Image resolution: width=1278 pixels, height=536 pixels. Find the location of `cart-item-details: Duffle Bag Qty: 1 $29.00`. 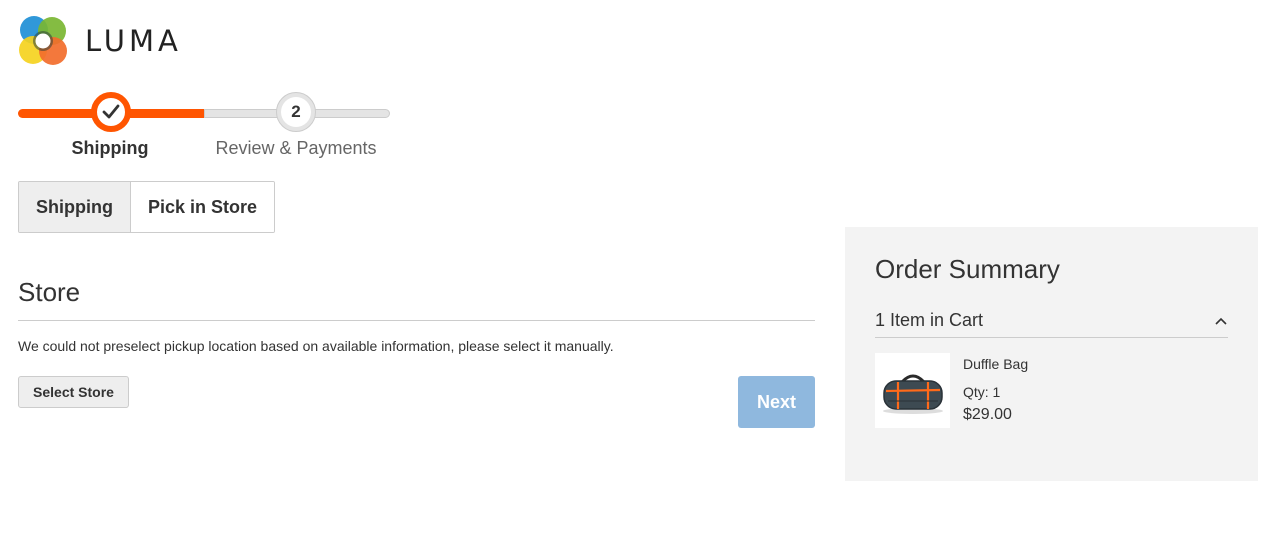

cart-item-details: Duffle Bag Qty: 1 $29.00 is located at coordinates (995, 390).